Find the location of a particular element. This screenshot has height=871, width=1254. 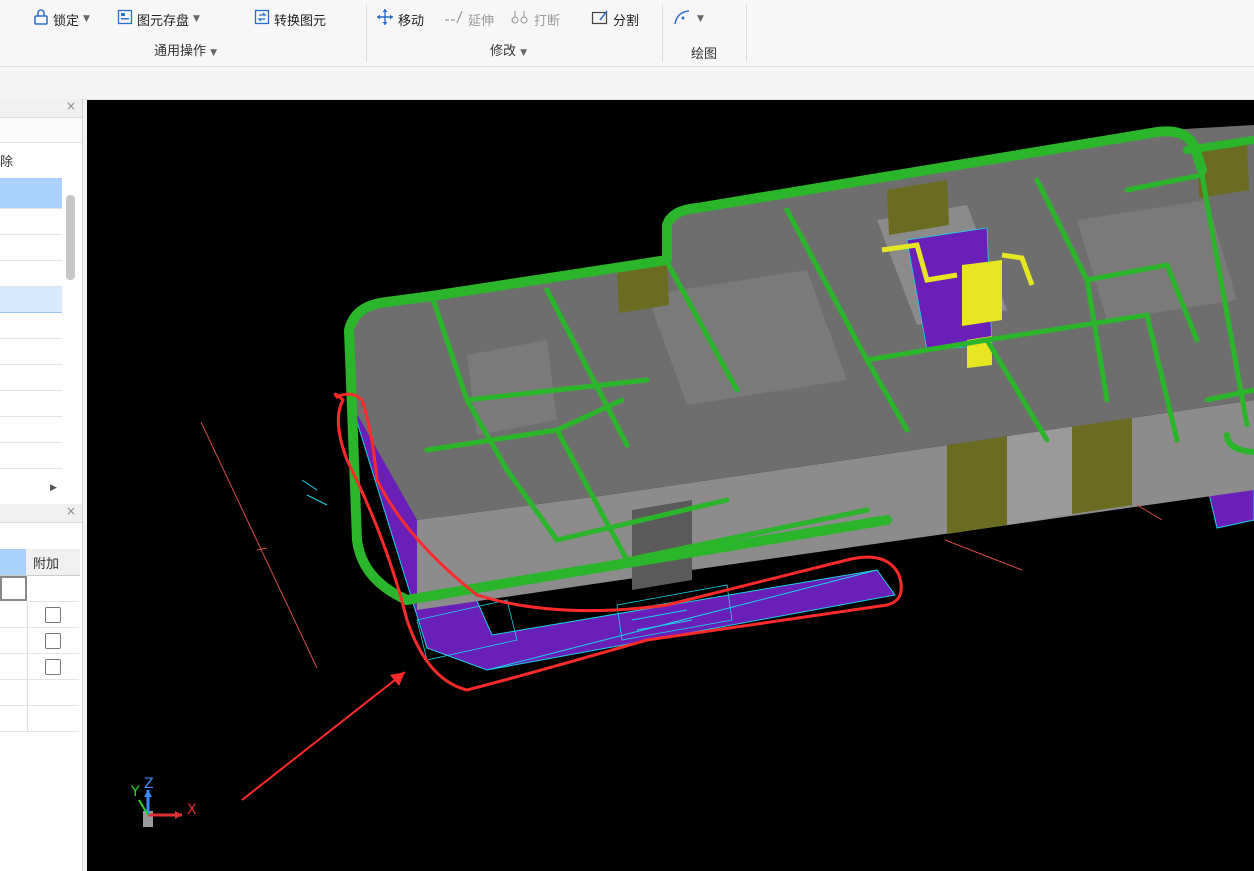

modify-group: 修改 ▼ is located at coordinates (508, 49).